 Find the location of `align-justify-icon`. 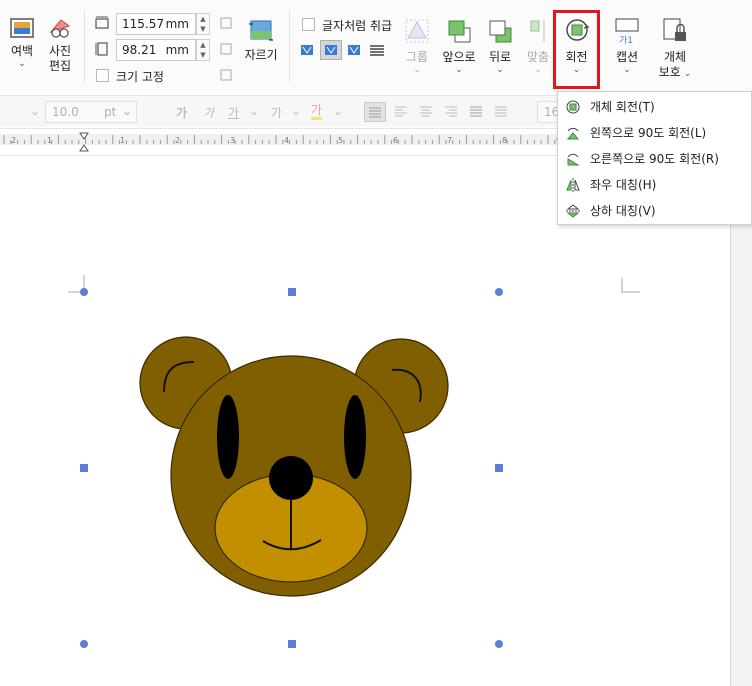

align-justify-icon is located at coordinates (375, 112).